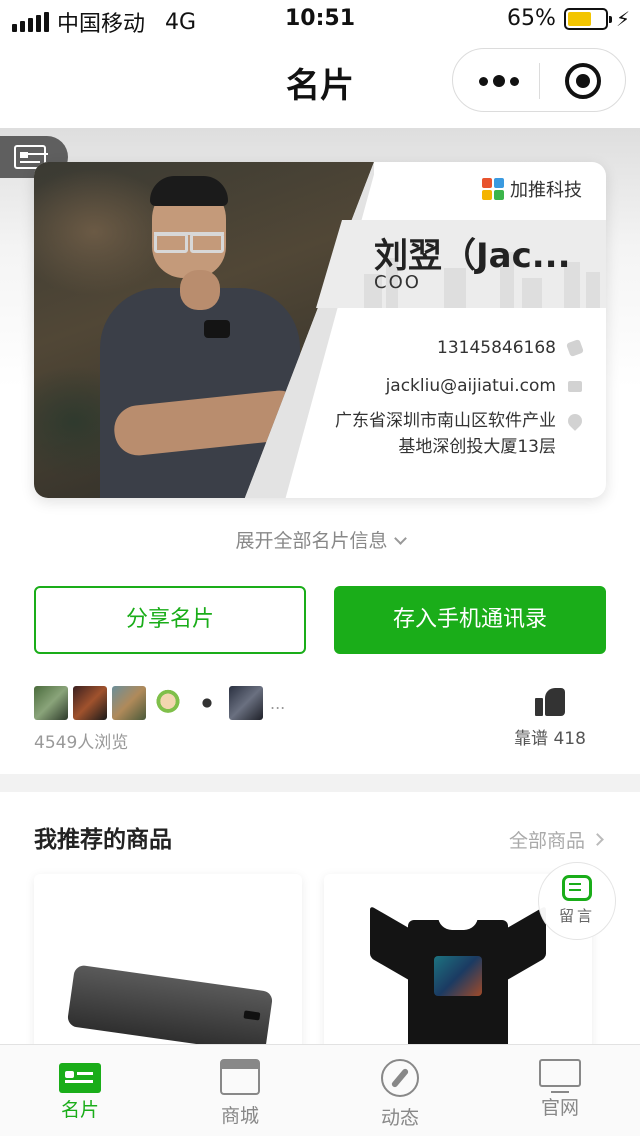 This screenshot has height=1136, width=640. I want to click on tab-shop: 商城, so click(240, 1090).